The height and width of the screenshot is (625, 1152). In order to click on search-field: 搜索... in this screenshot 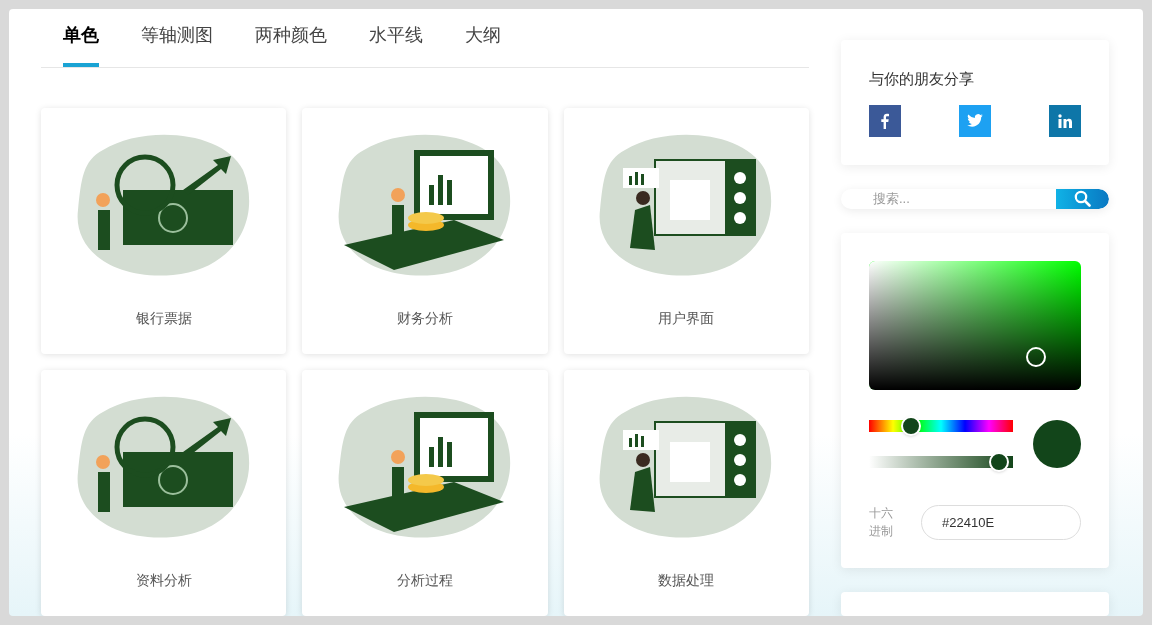, I will do `click(948, 199)`.